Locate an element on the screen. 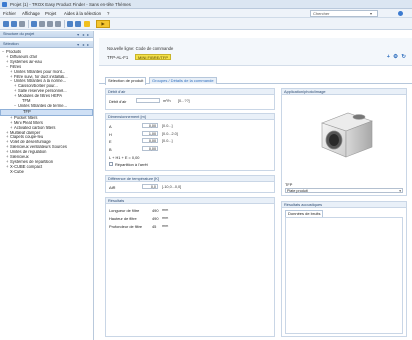 Image resolution: width=412 pixels, height=340 pixels. refresh-icon: ↻ is located at coordinates (403, 57).